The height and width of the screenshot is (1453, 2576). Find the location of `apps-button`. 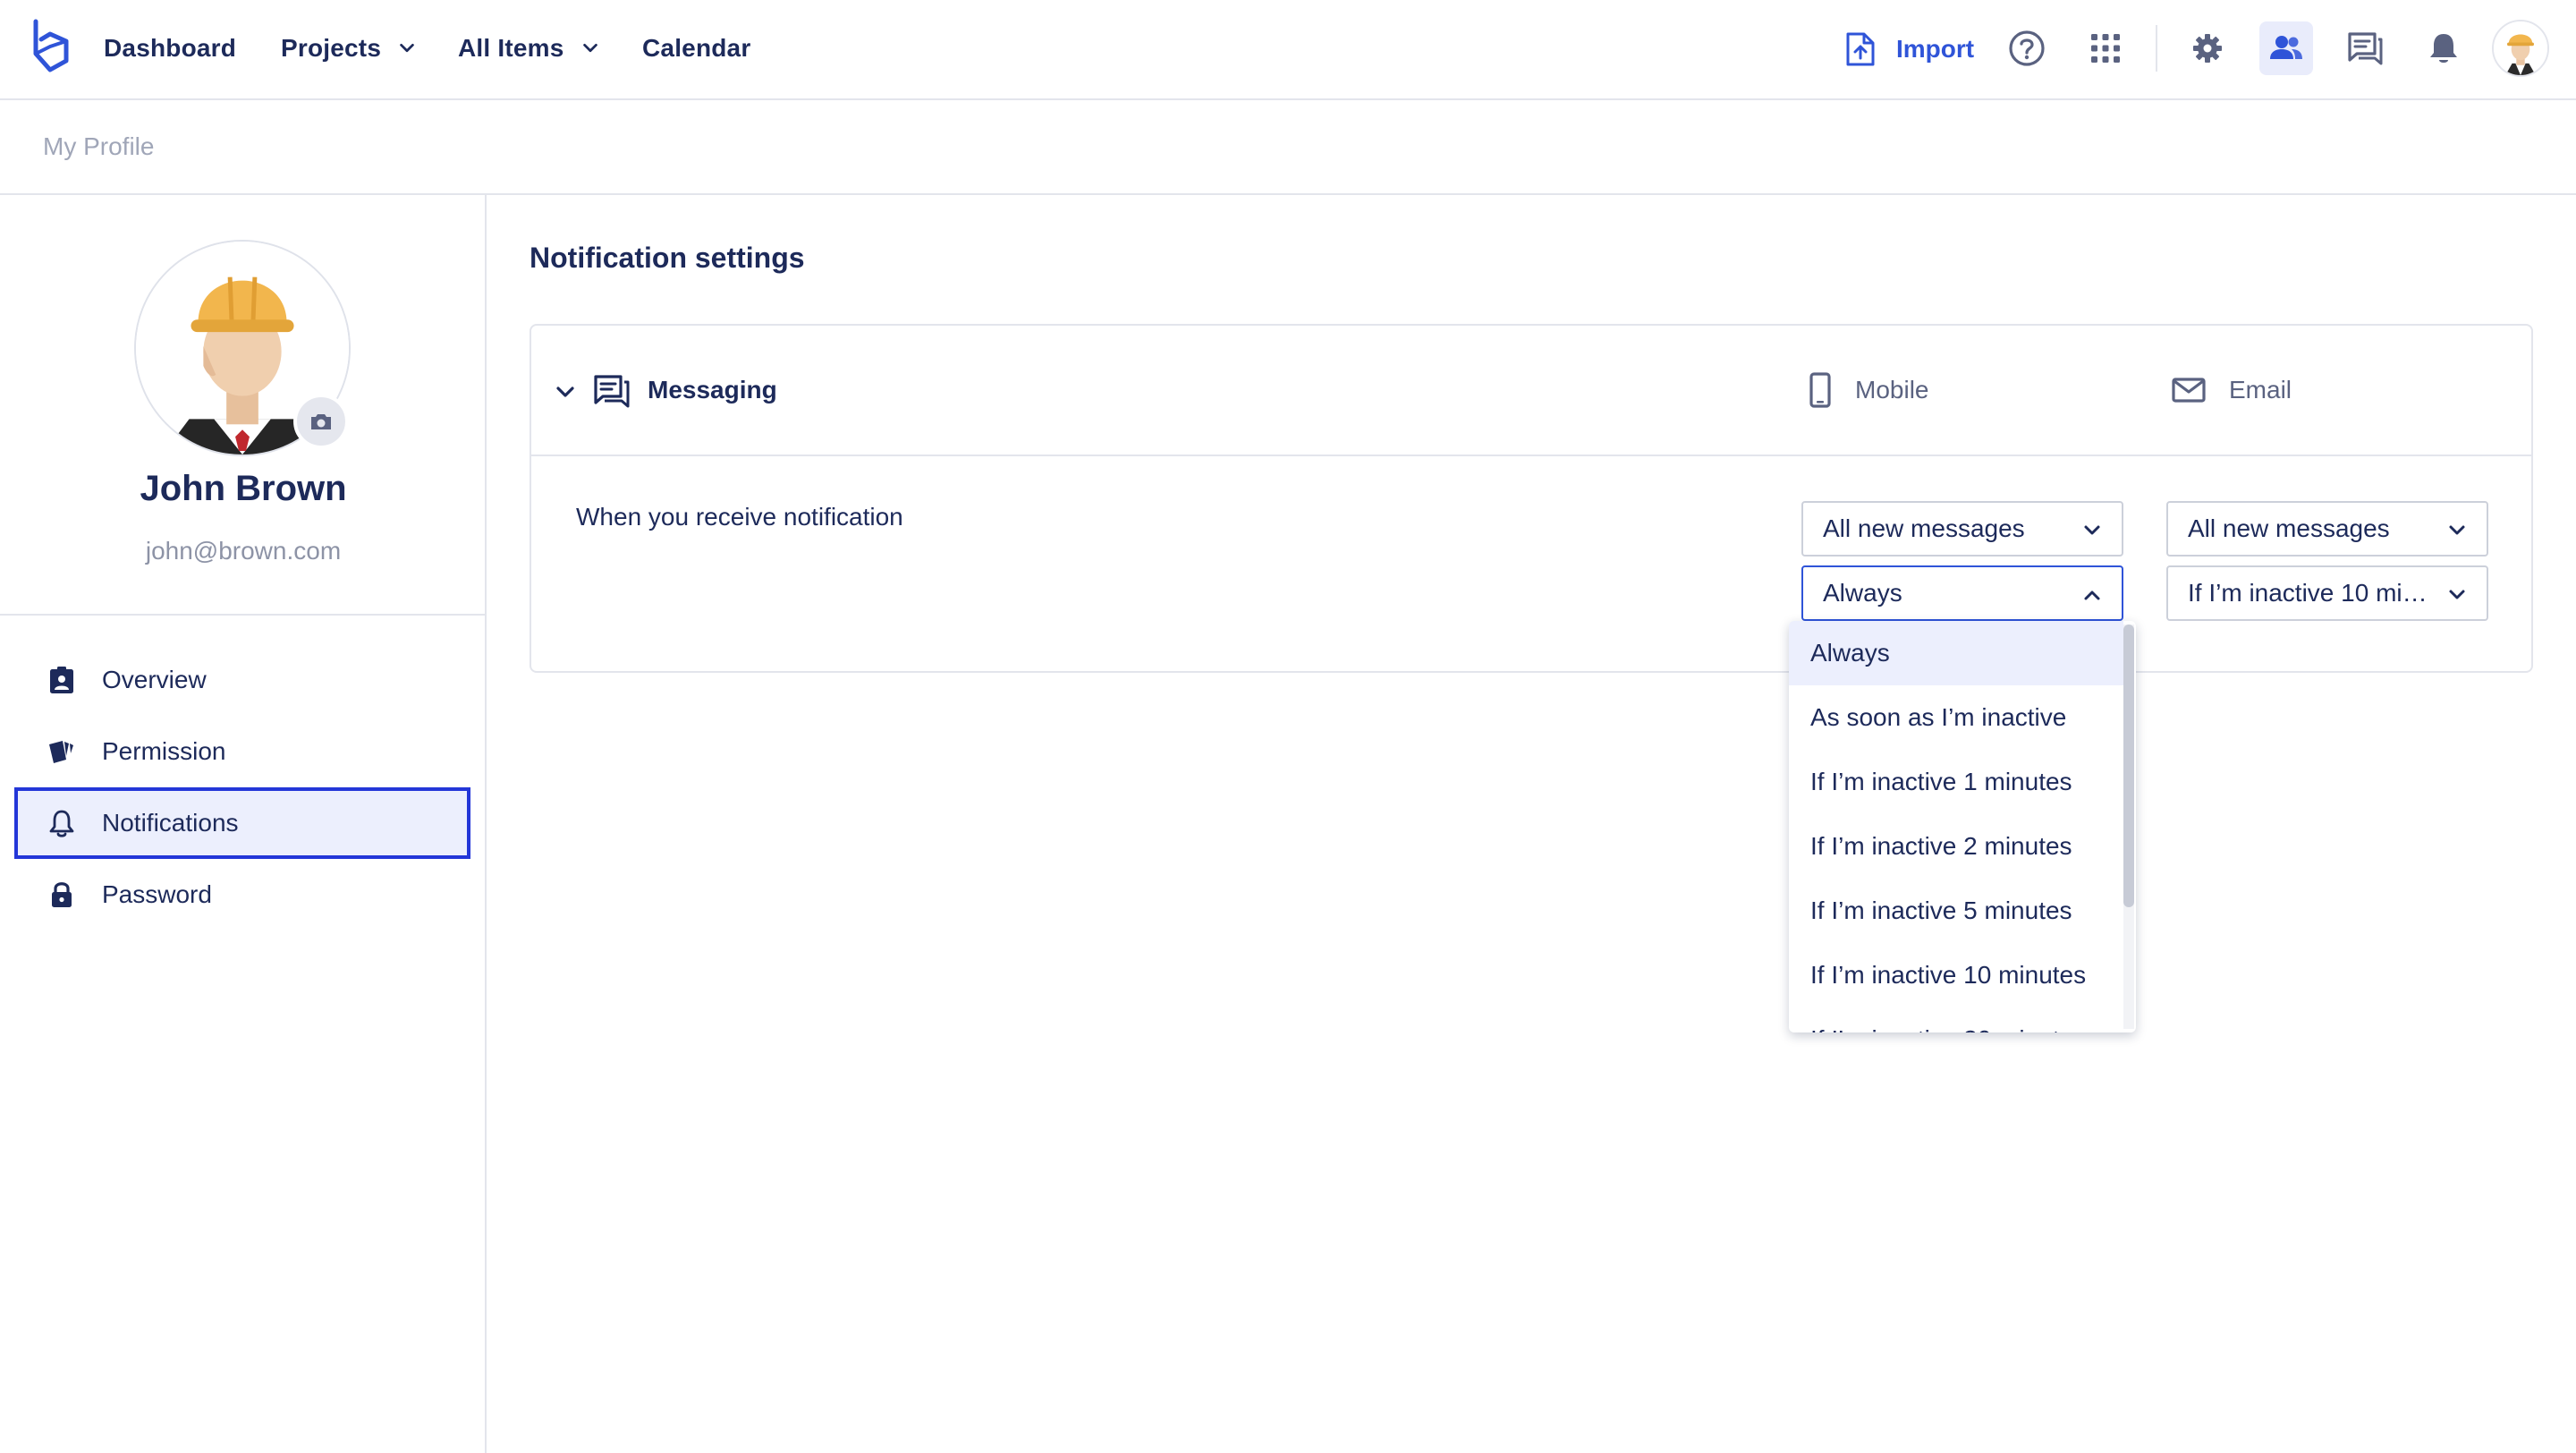

apps-button is located at coordinates (2105, 48).